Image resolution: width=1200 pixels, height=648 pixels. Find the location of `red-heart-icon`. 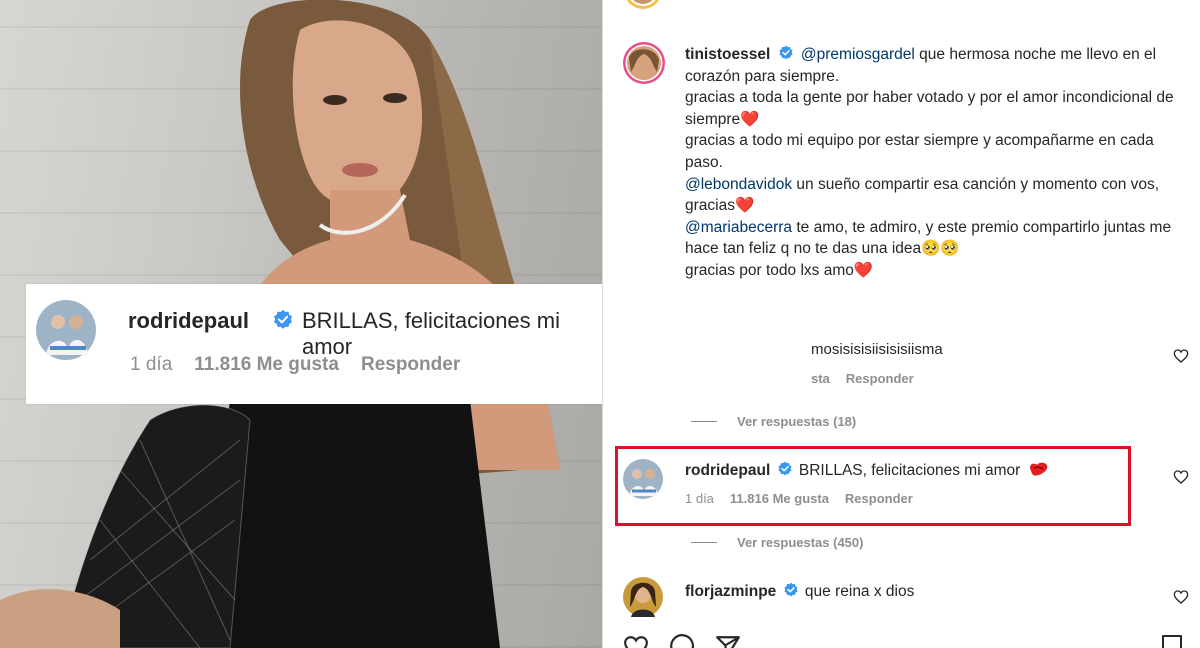

red-heart-icon is located at coordinates (1038, 469).